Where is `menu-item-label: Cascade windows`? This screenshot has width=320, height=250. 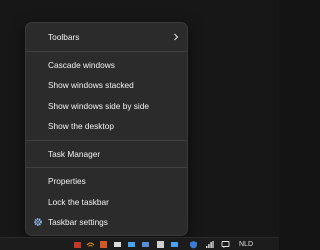 menu-item-label: Cascade windows is located at coordinates (81, 64).